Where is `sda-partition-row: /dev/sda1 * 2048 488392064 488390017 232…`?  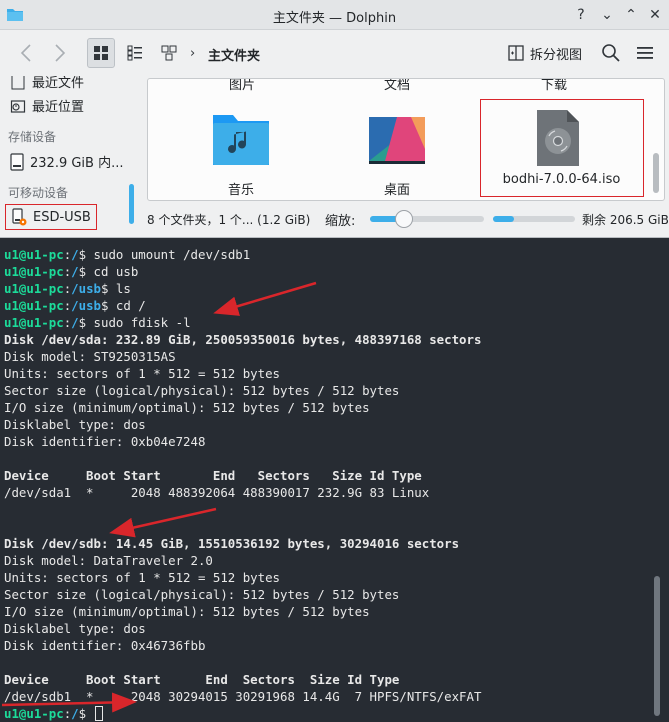 sda-partition-row: /dev/sda1 * 2048 488392064 488390017 232… is located at coordinates (217, 492).